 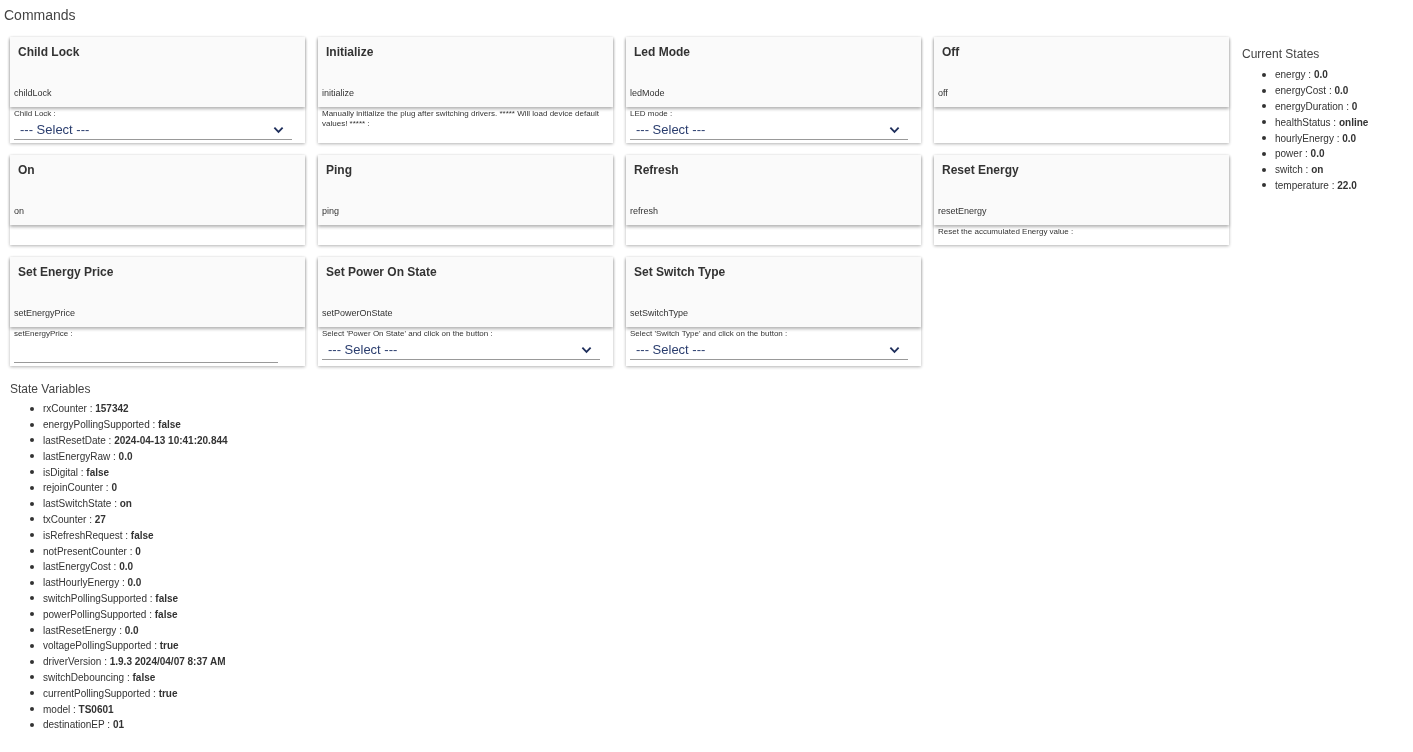 I want to click on state-entry: voltagePollingSupported : true, so click(x=111, y=646).